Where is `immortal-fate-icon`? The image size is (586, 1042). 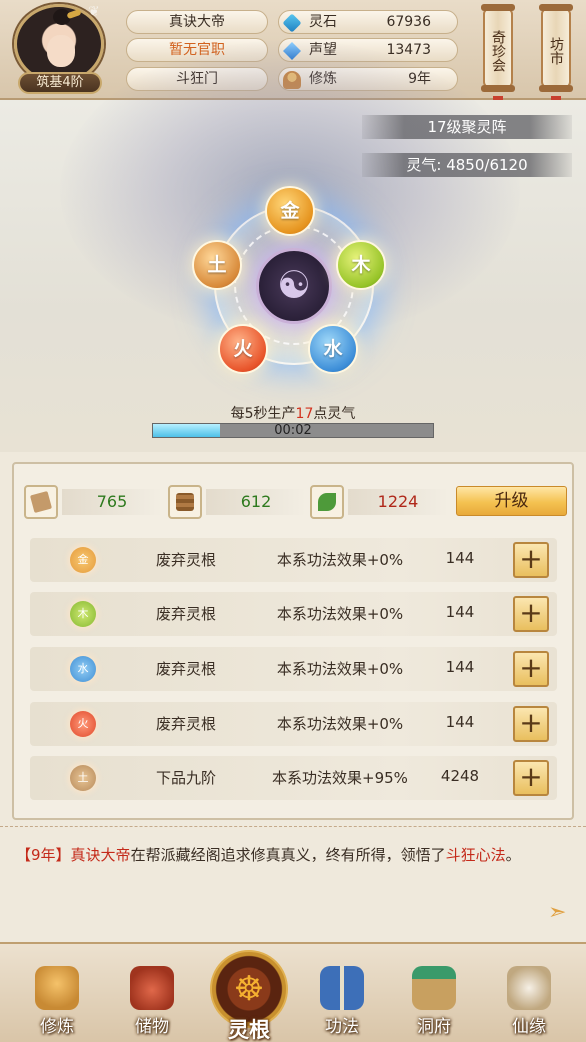 immortal-fate-icon is located at coordinates (529, 988).